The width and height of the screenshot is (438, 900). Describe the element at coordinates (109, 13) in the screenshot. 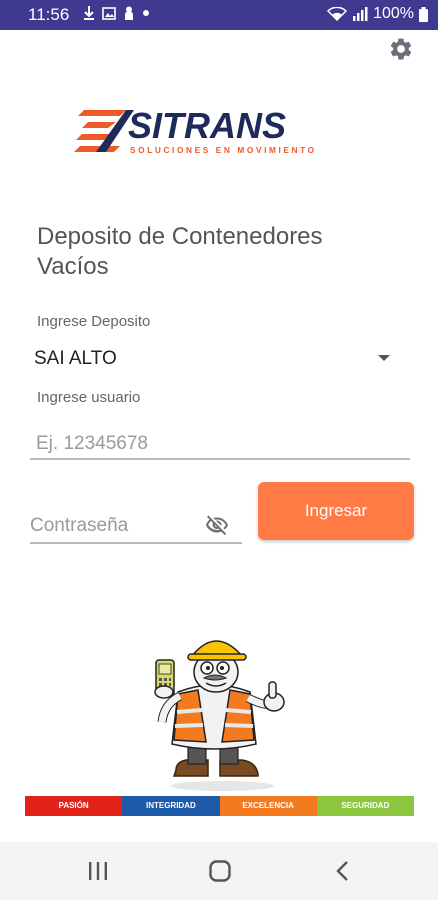

I see `image-icon` at that location.